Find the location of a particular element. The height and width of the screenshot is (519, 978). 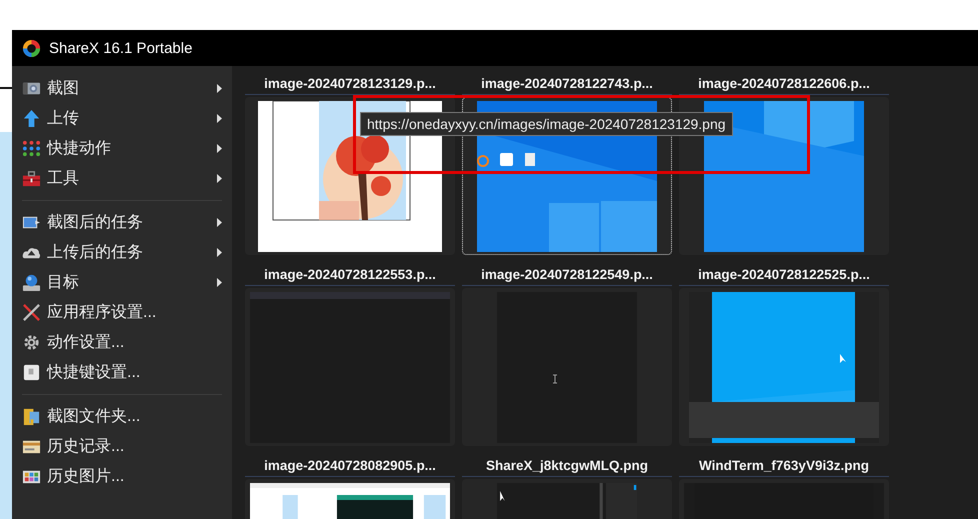

up-arrow-icon is located at coordinates (31, 118).